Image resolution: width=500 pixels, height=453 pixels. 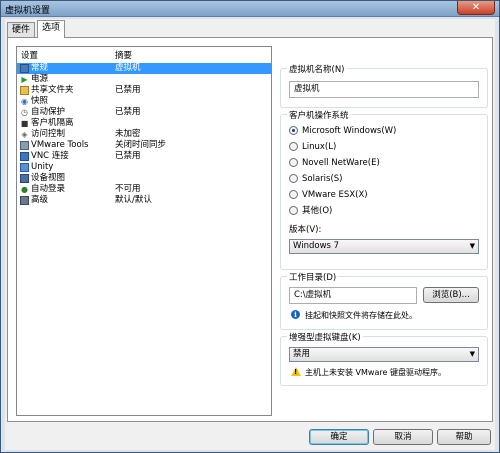 I want to click on list-item-name: 共享文件夹, so click(x=52, y=90).